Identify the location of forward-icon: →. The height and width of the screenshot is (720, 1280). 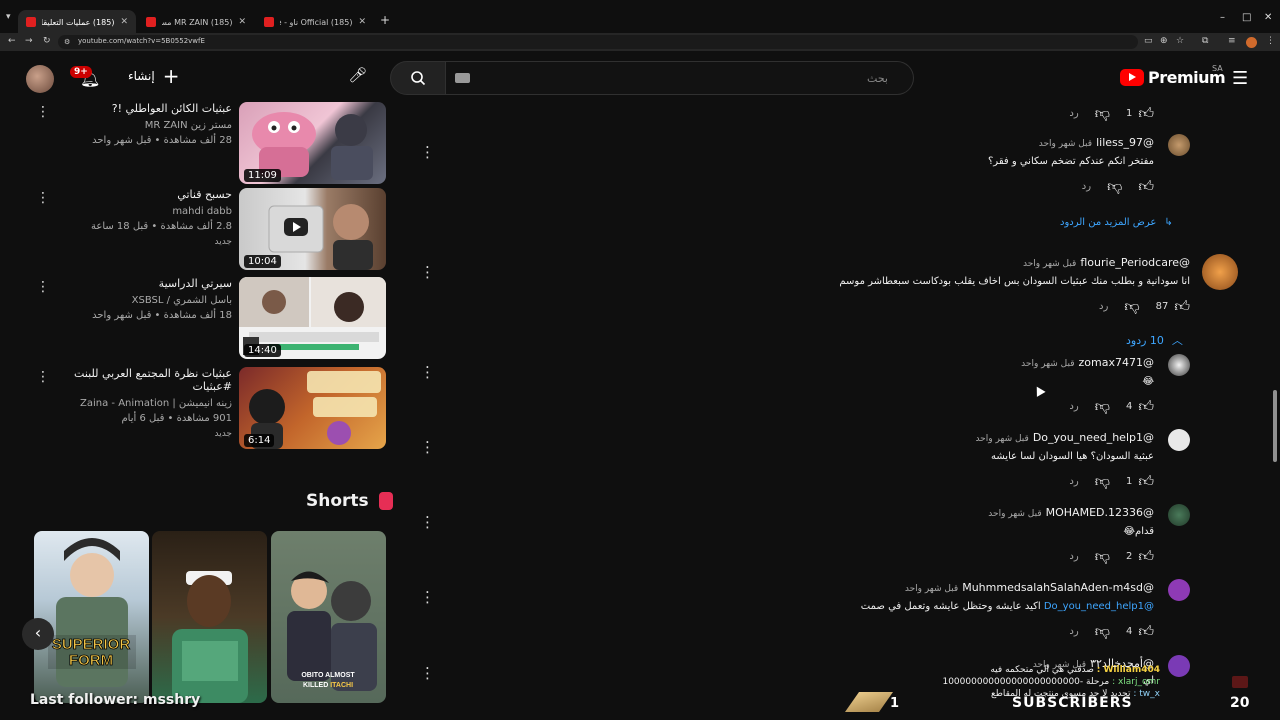
(29, 41).